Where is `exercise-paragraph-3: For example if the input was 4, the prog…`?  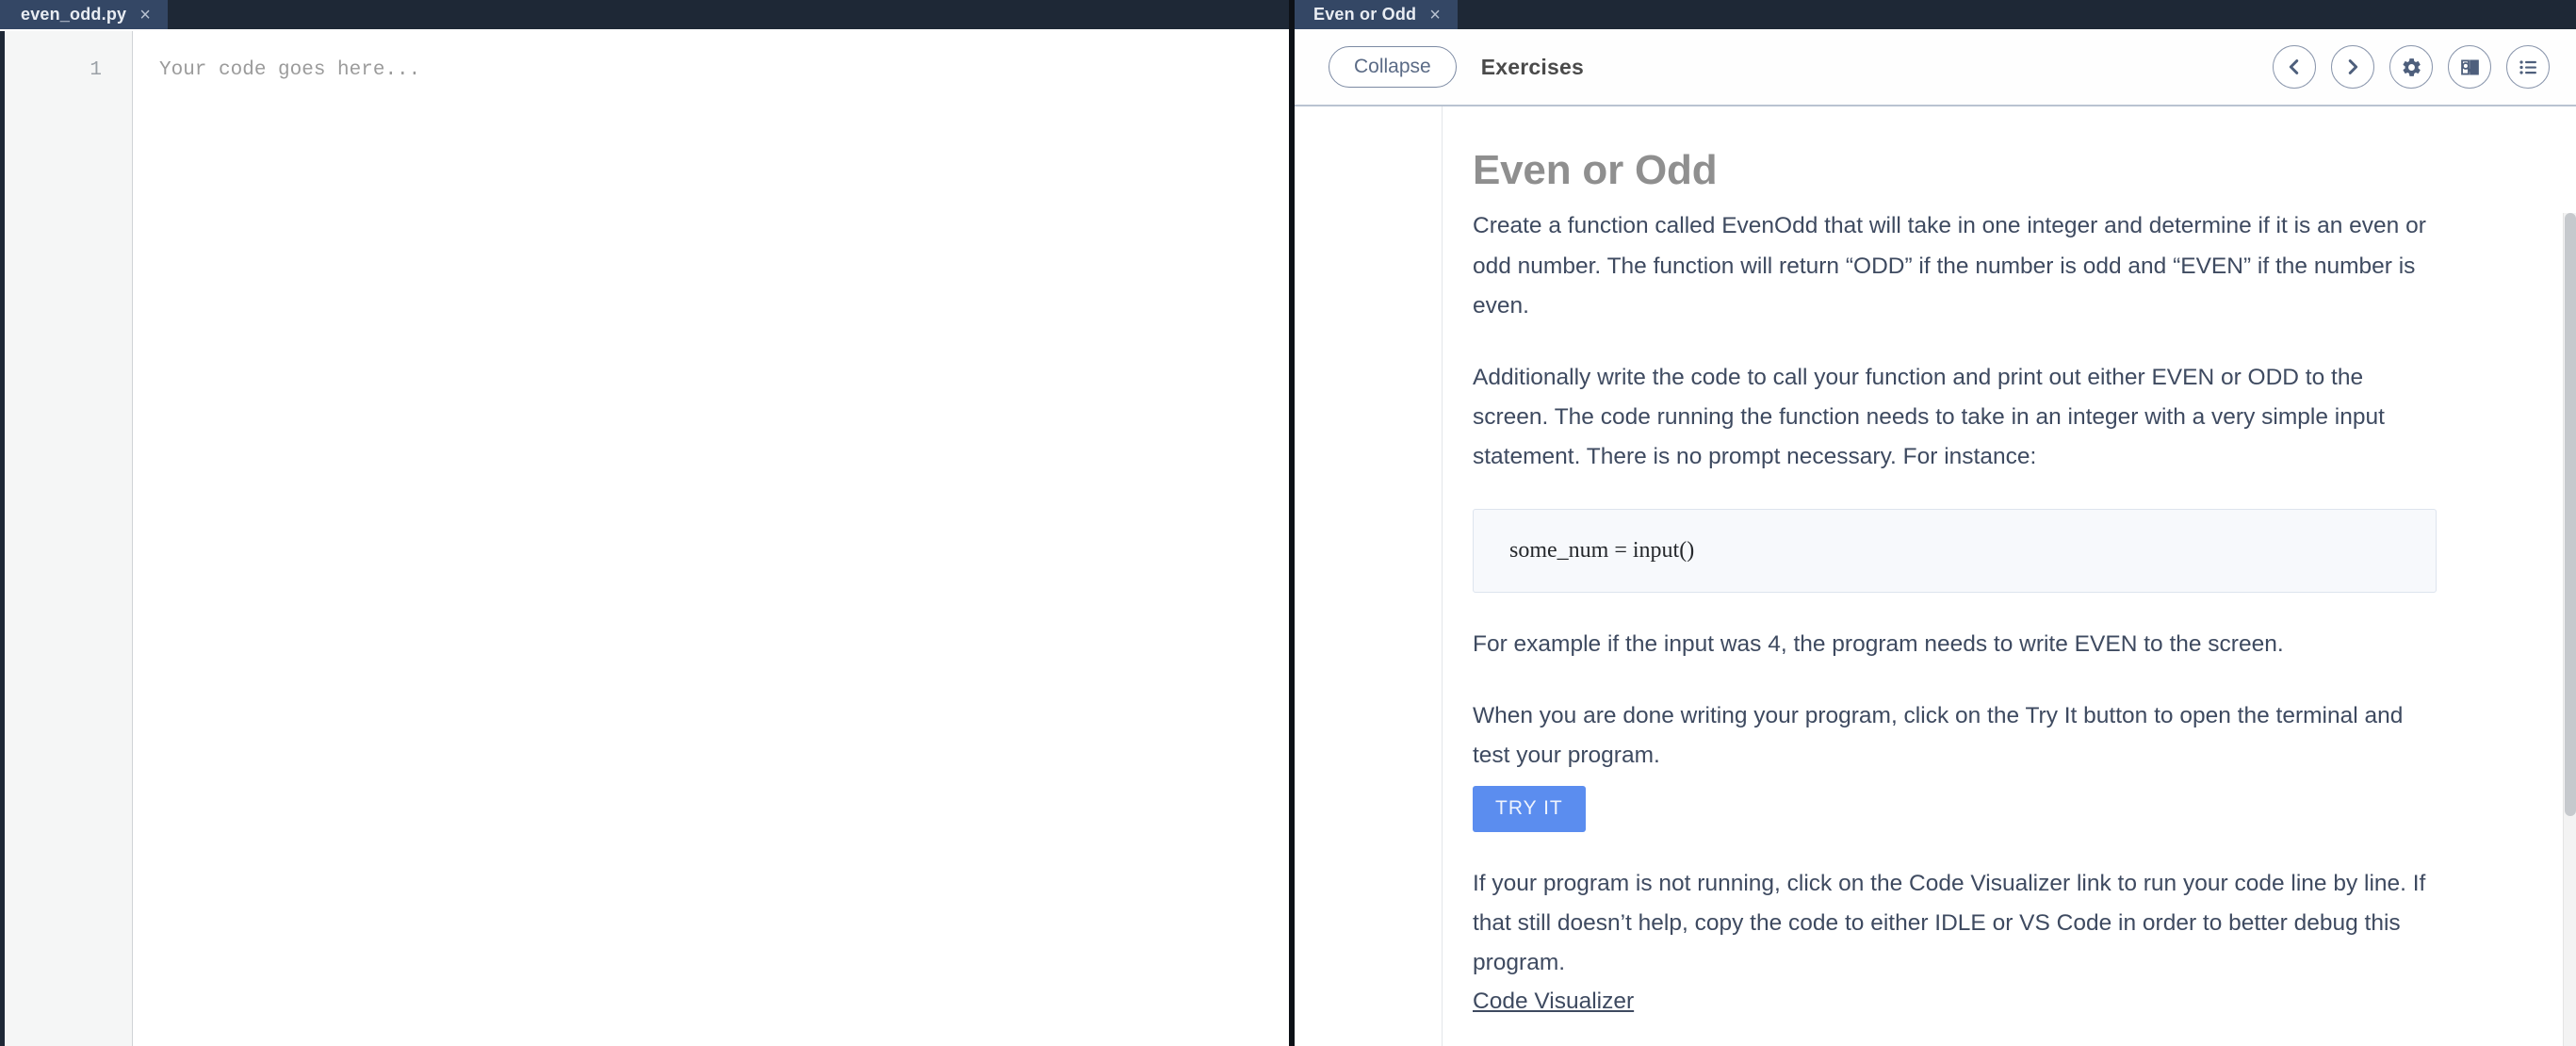
exercise-paragraph-3: For example if the input was 4, the prog… is located at coordinates (1878, 644).